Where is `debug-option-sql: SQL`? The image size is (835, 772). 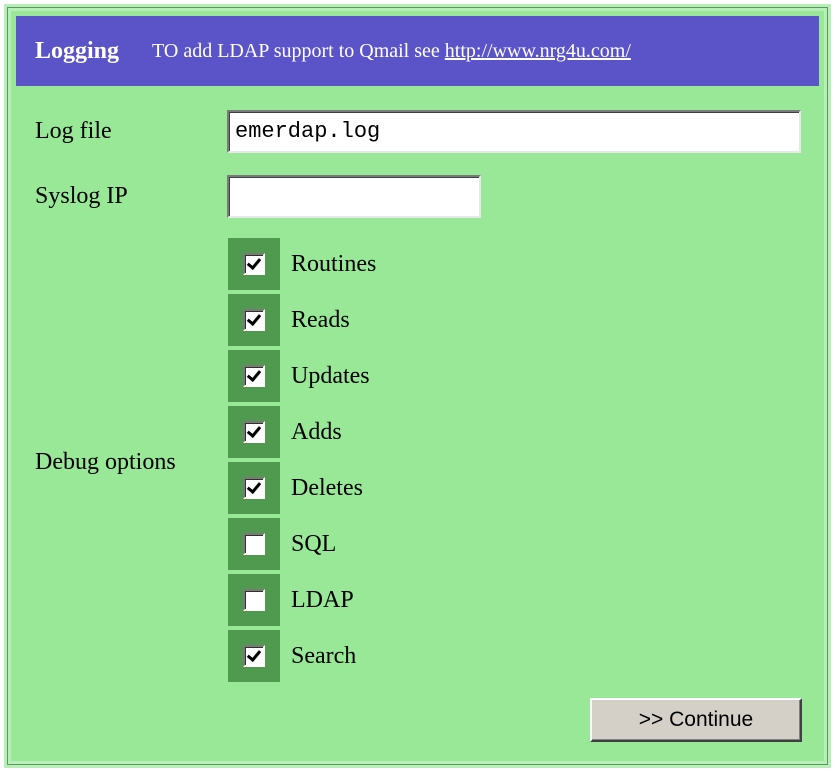
debug-option-sql: SQL is located at coordinates (282, 544).